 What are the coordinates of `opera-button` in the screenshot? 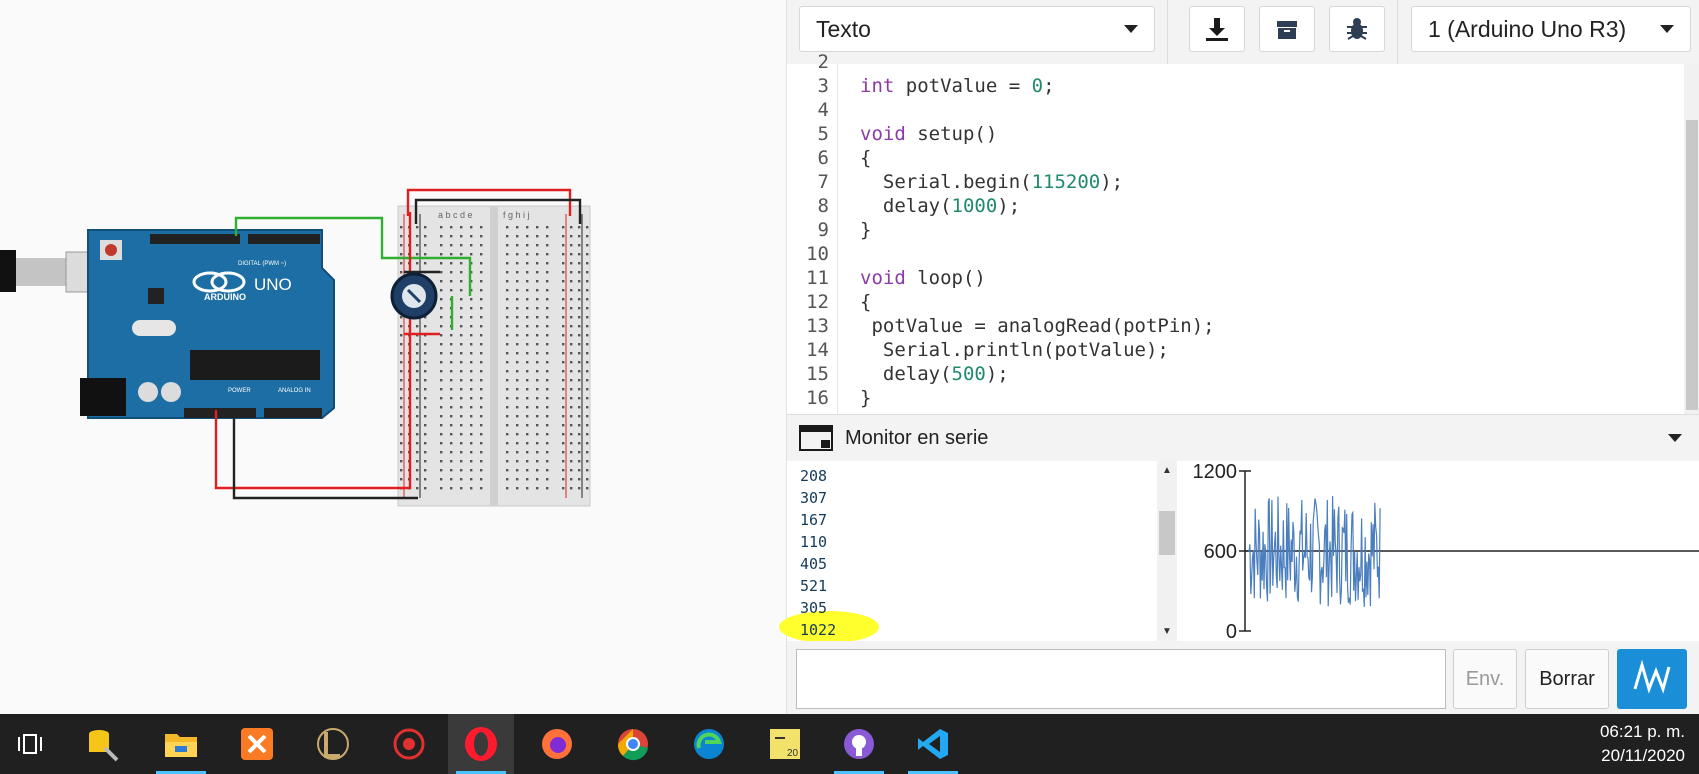 It's located at (481, 744).